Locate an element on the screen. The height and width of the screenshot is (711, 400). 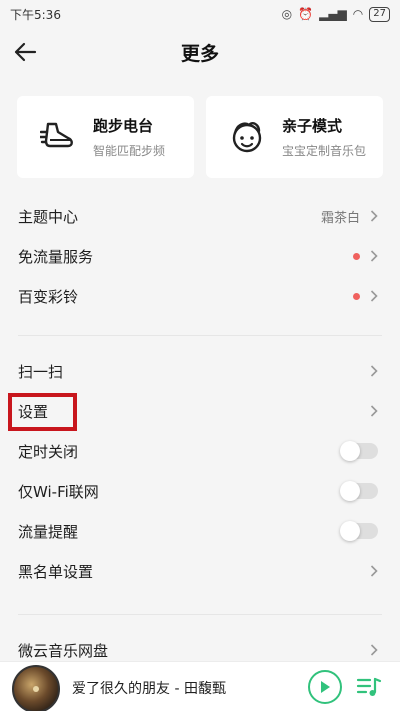
theme-center-item: 主题中心 霜茶白 is located at coordinates (200, 216).